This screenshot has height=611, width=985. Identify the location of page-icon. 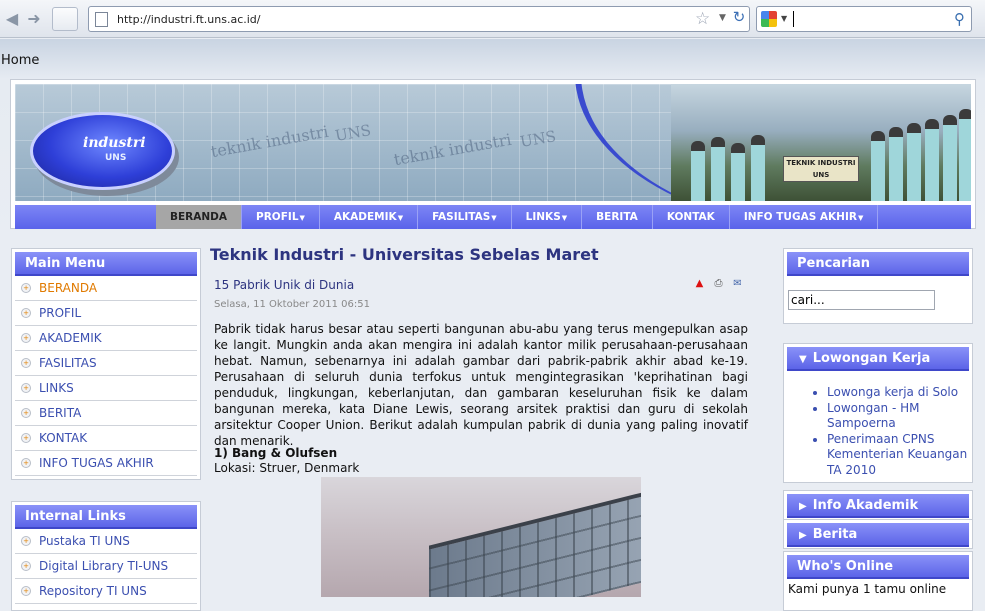
(101, 19).